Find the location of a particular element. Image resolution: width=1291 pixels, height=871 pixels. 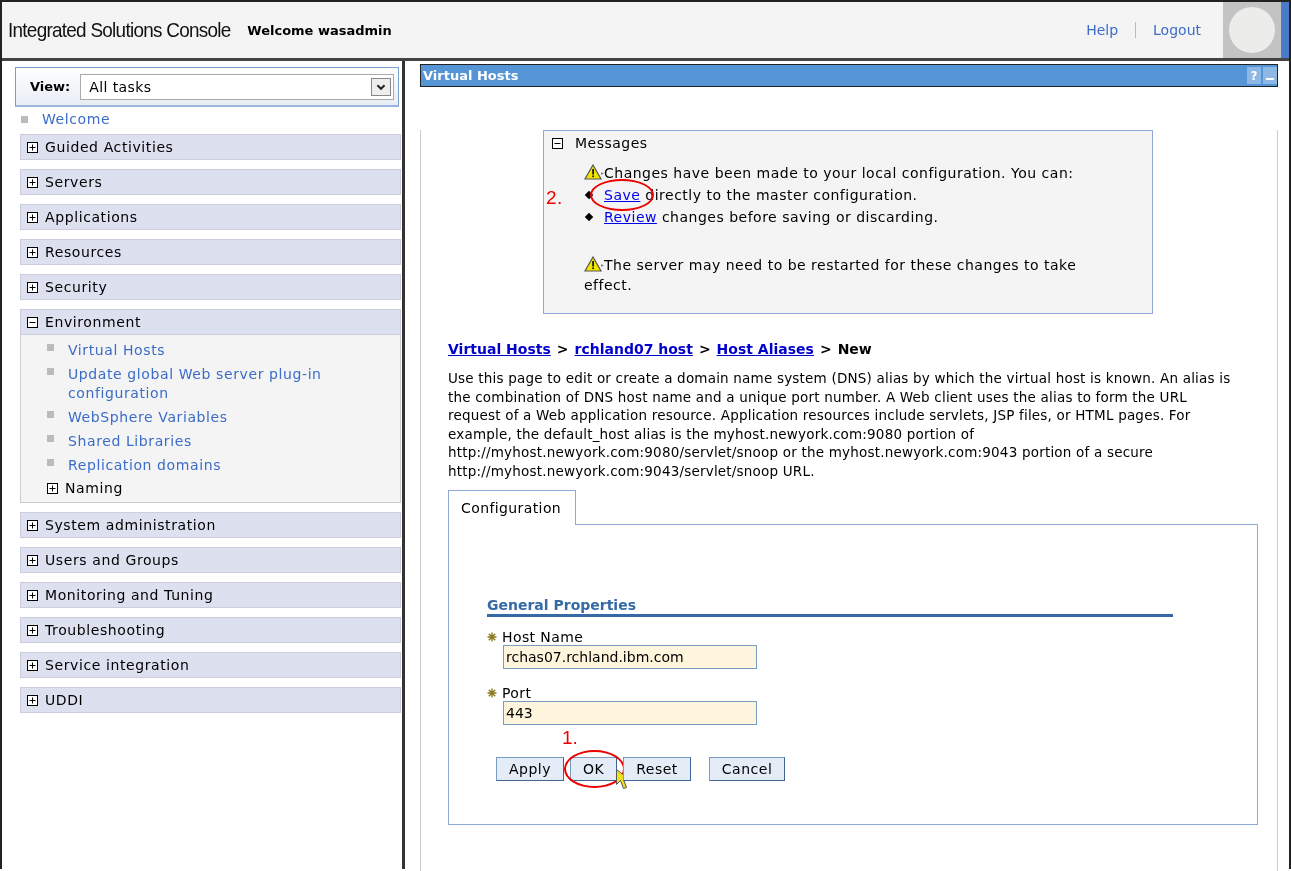

nav-link: Update global Web server plug-in configuration is located at coordinates (203, 384).